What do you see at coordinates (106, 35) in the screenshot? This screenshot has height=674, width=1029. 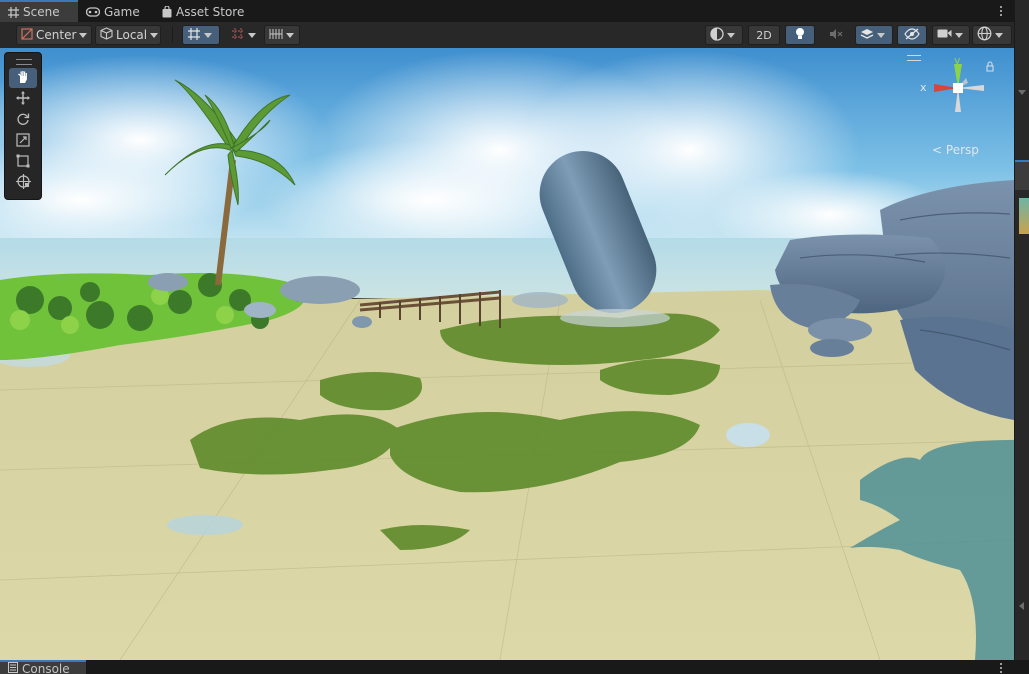 I see `local-cube-icon` at bounding box center [106, 35].